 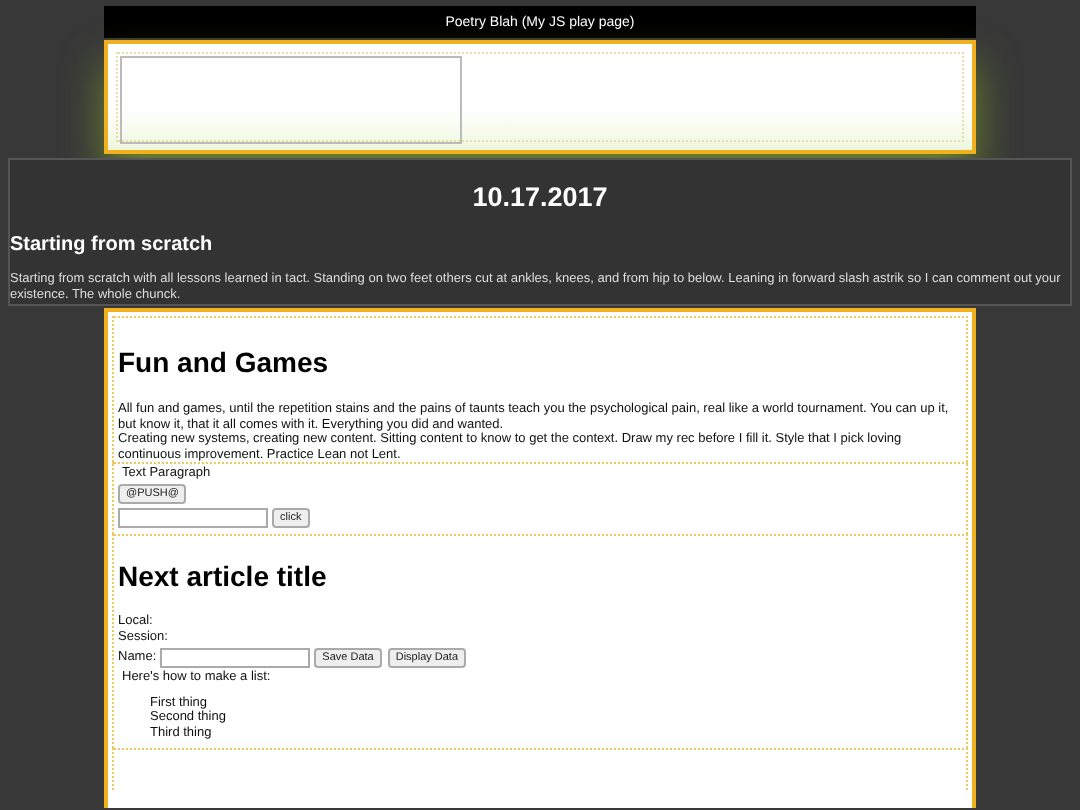 What do you see at coordinates (193, 518) in the screenshot?
I see `input-field` at bounding box center [193, 518].